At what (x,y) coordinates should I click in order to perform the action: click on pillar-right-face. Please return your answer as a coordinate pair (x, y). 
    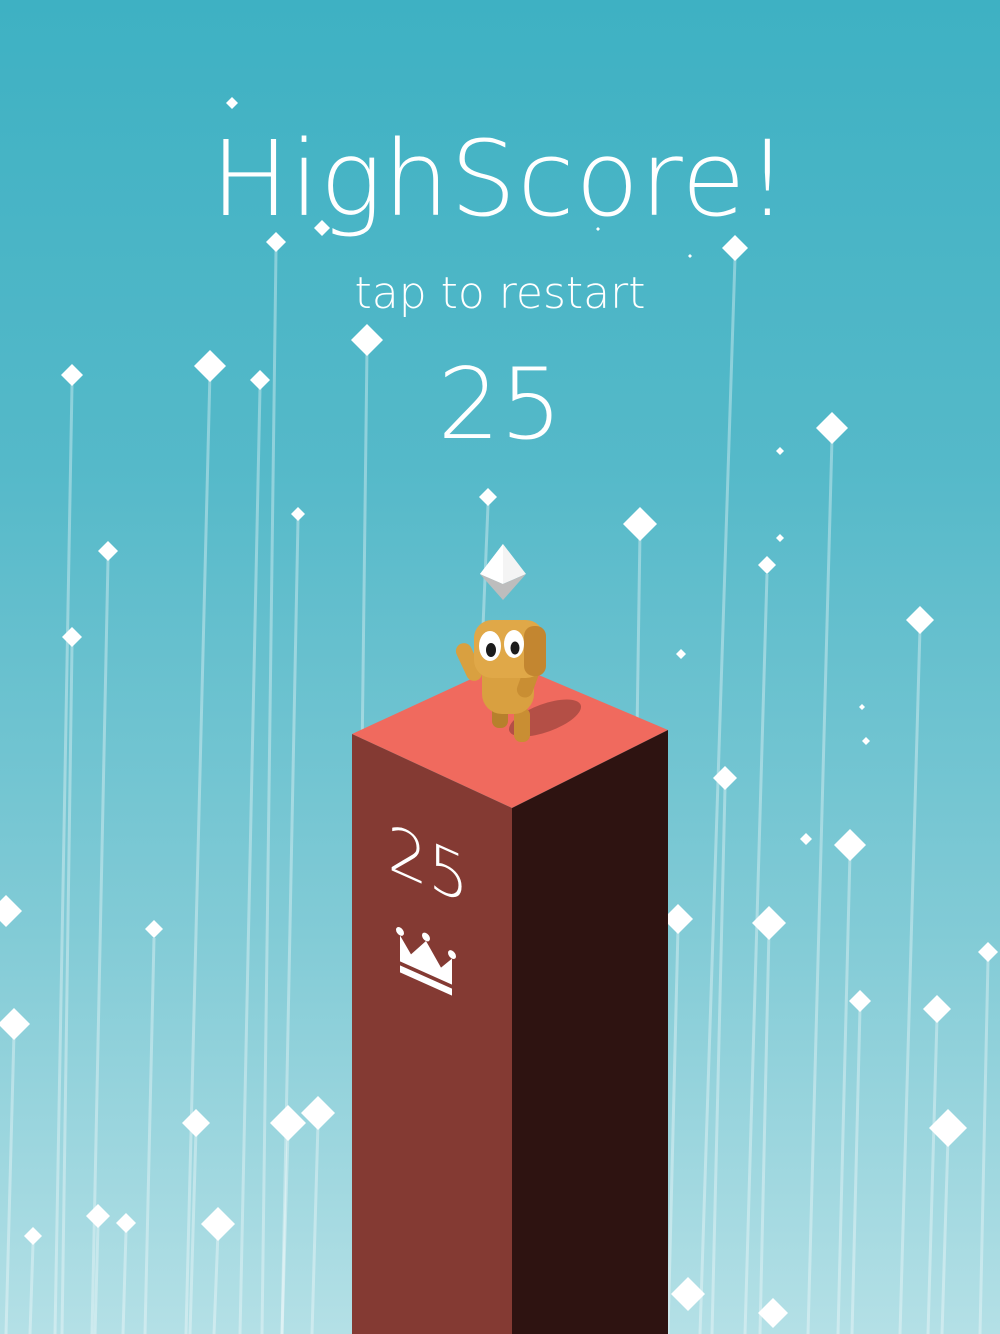
    Looking at the image, I should click on (590, 1032).